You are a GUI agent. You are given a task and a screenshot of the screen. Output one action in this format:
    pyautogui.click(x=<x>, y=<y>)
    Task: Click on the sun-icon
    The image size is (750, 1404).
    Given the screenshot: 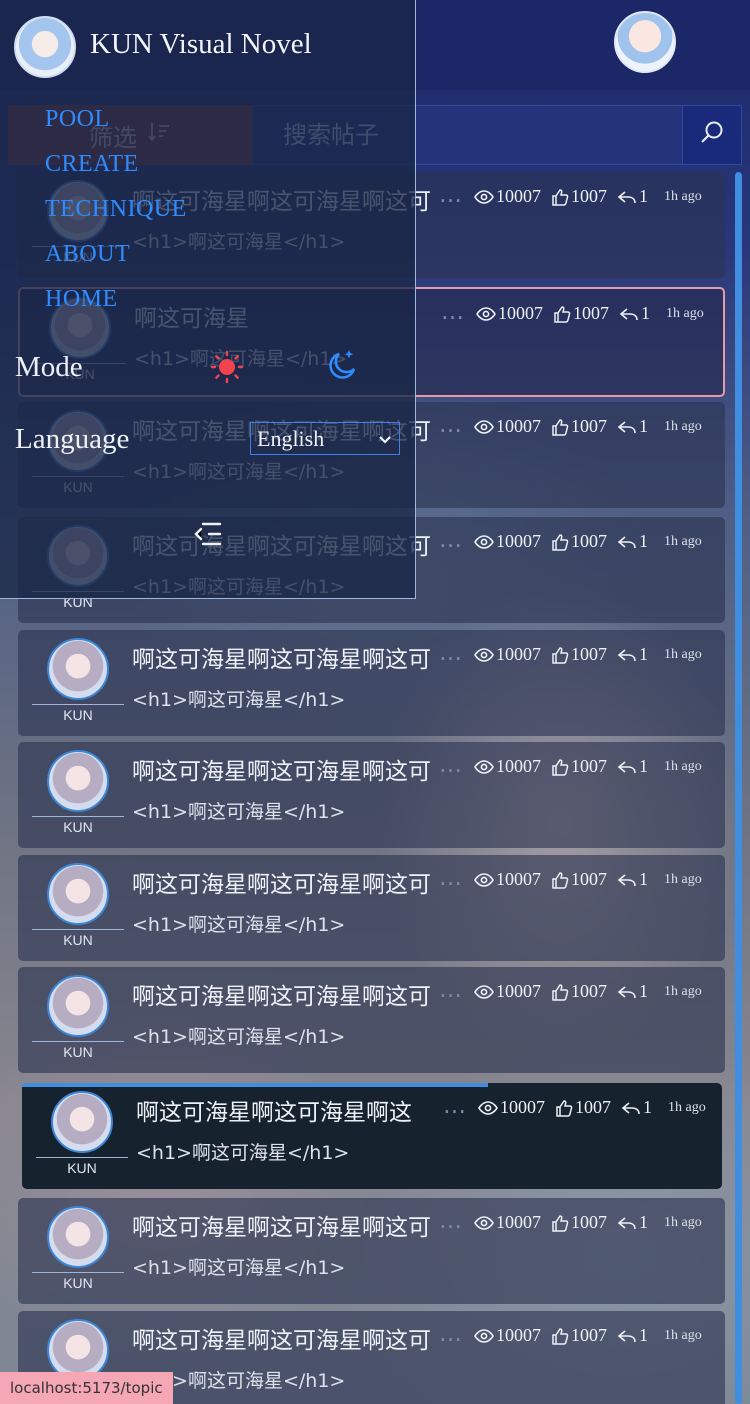 What is the action you would take?
    pyautogui.click(x=227, y=369)
    